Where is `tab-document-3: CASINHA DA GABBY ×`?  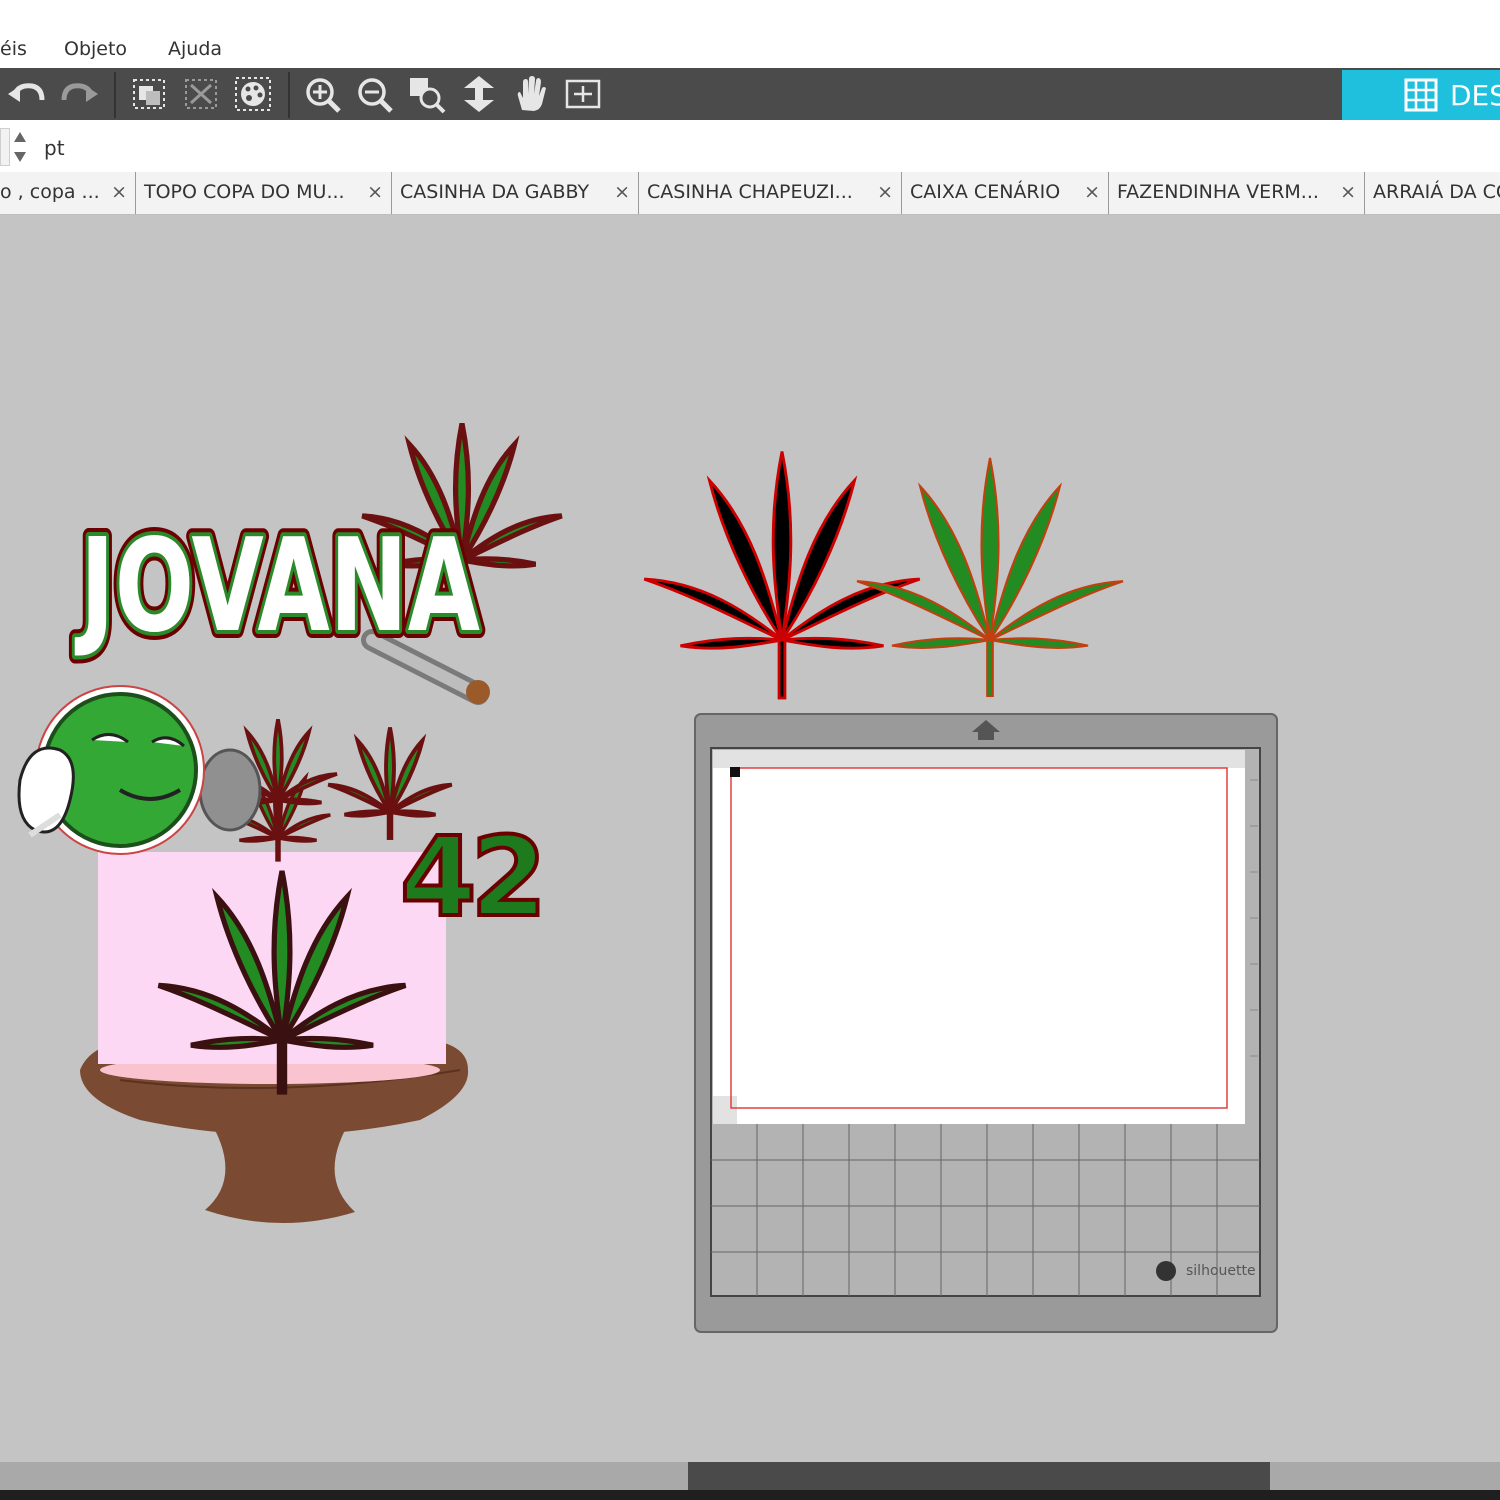
tab-document-3: CASINHA DA GABBY × is located at coordinates (515, 193).